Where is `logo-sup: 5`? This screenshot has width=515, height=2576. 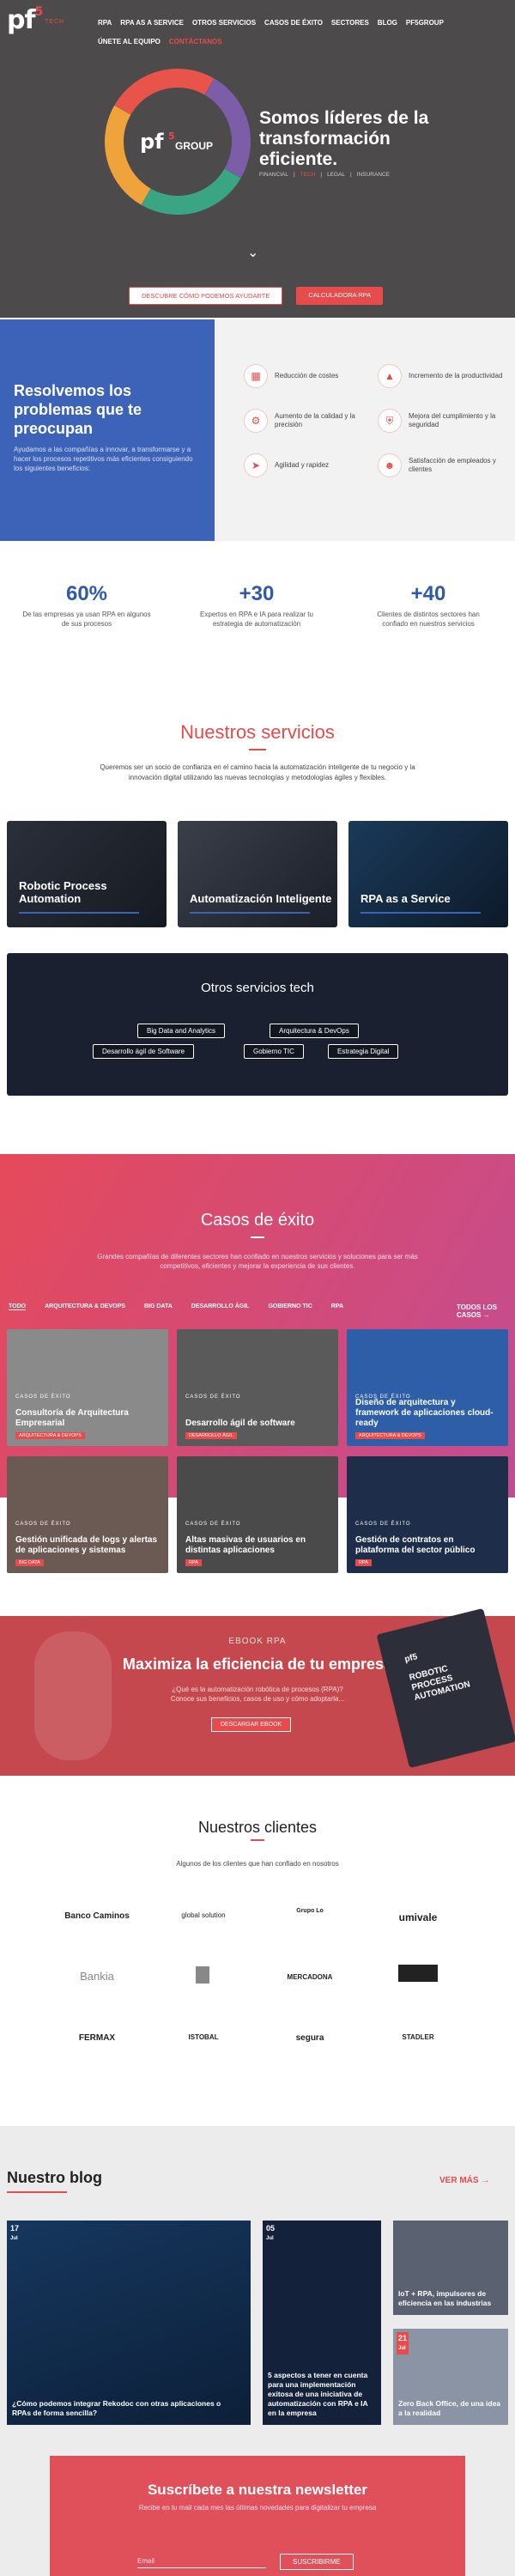 logo-sup: 5 is located at coordinates (39, 12).